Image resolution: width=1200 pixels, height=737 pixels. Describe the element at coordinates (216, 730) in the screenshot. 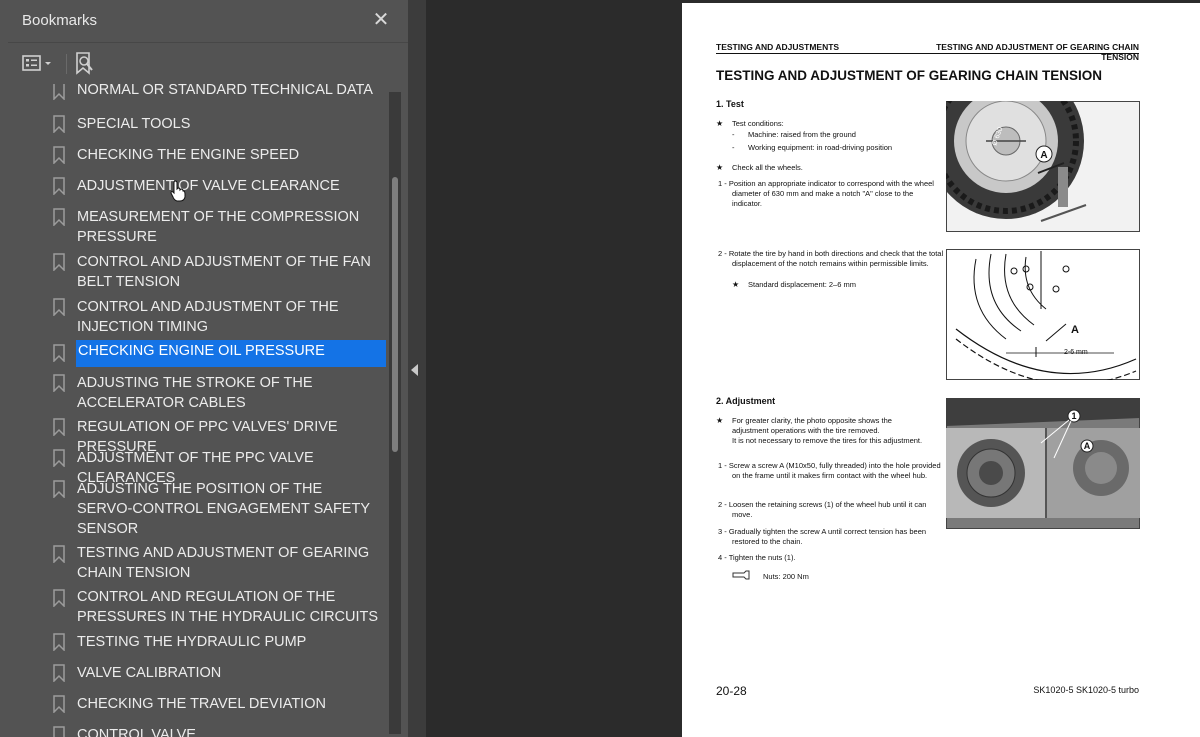

I see `bookmark-item: CONTROL VALVE` at that location.